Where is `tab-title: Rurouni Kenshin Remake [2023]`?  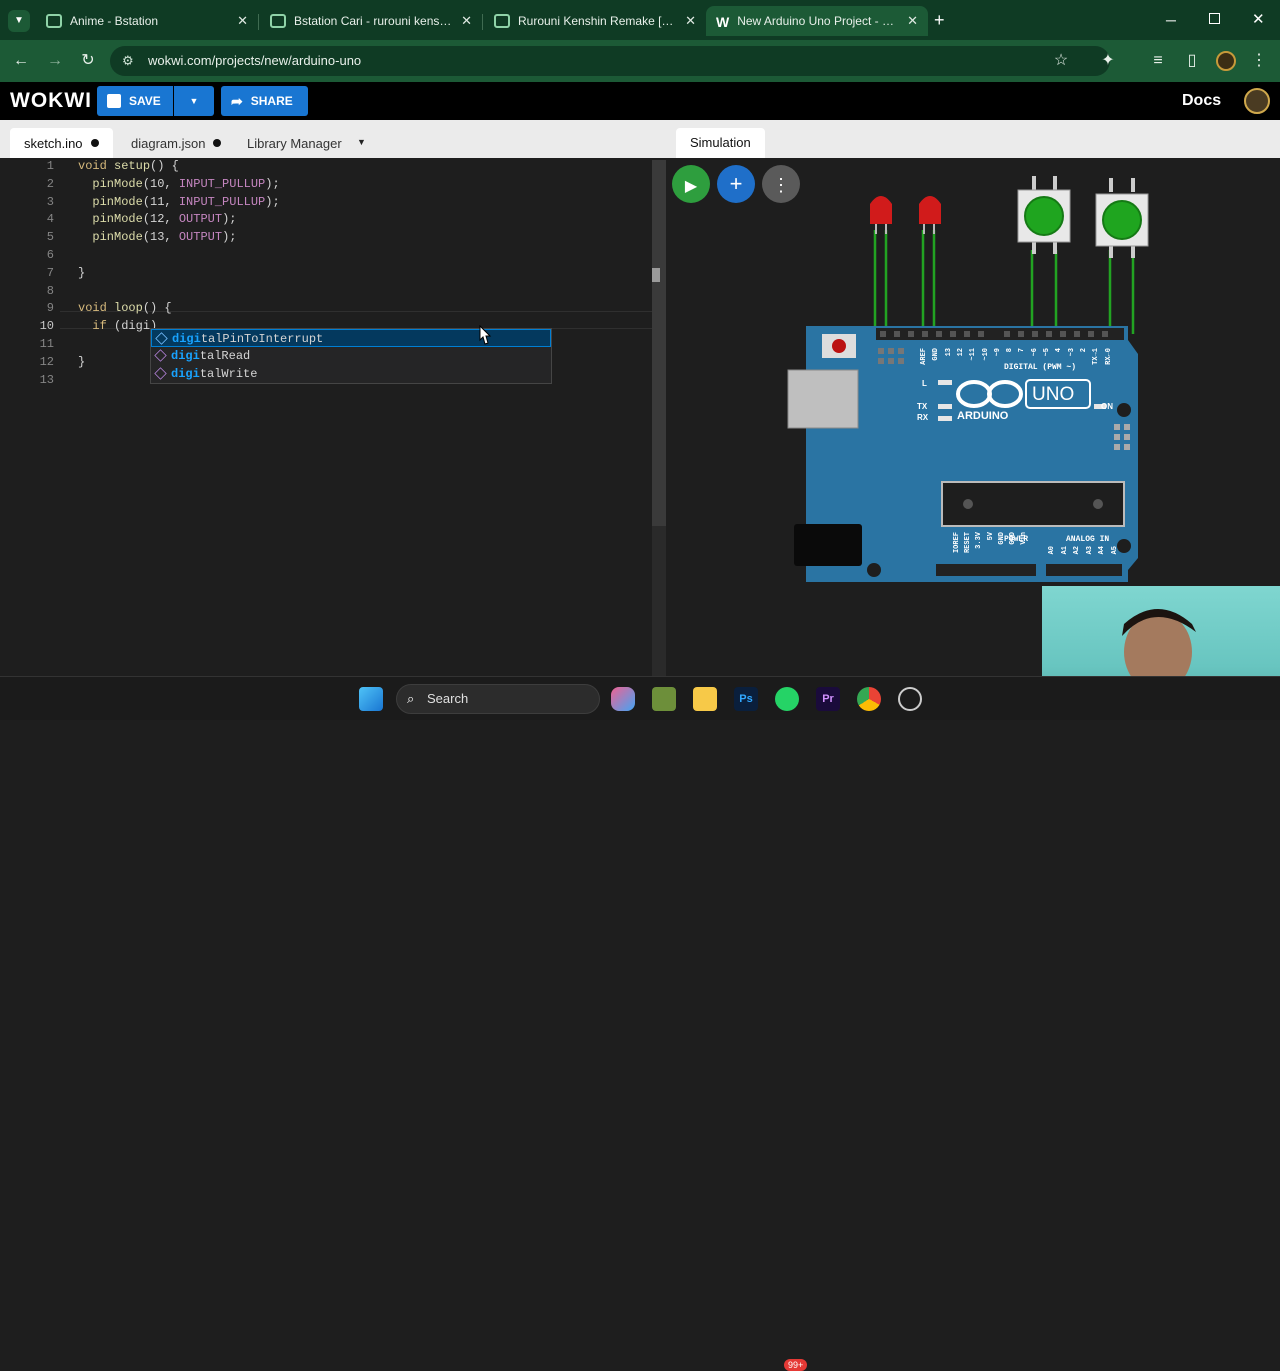
tab-title: Rurouni Kenshin Remake [2023] is located at coordinates (598, 21).